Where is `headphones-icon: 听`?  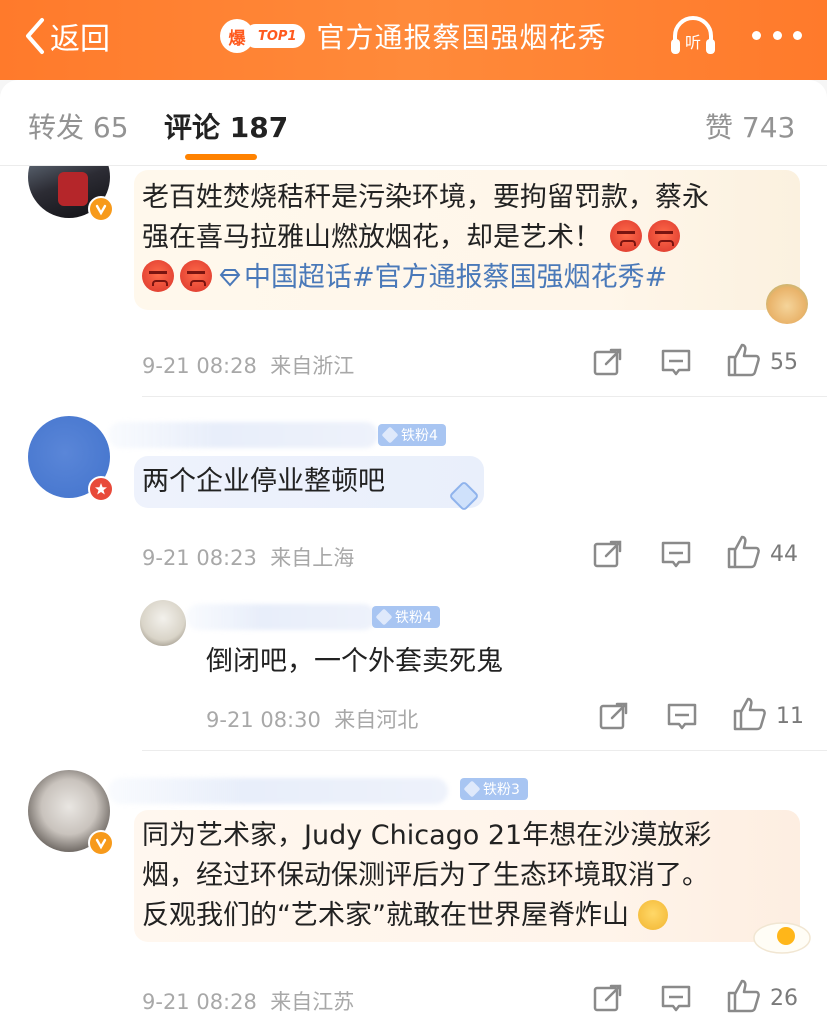
headphones-icon: 听 is located at coordinates (693, 35).